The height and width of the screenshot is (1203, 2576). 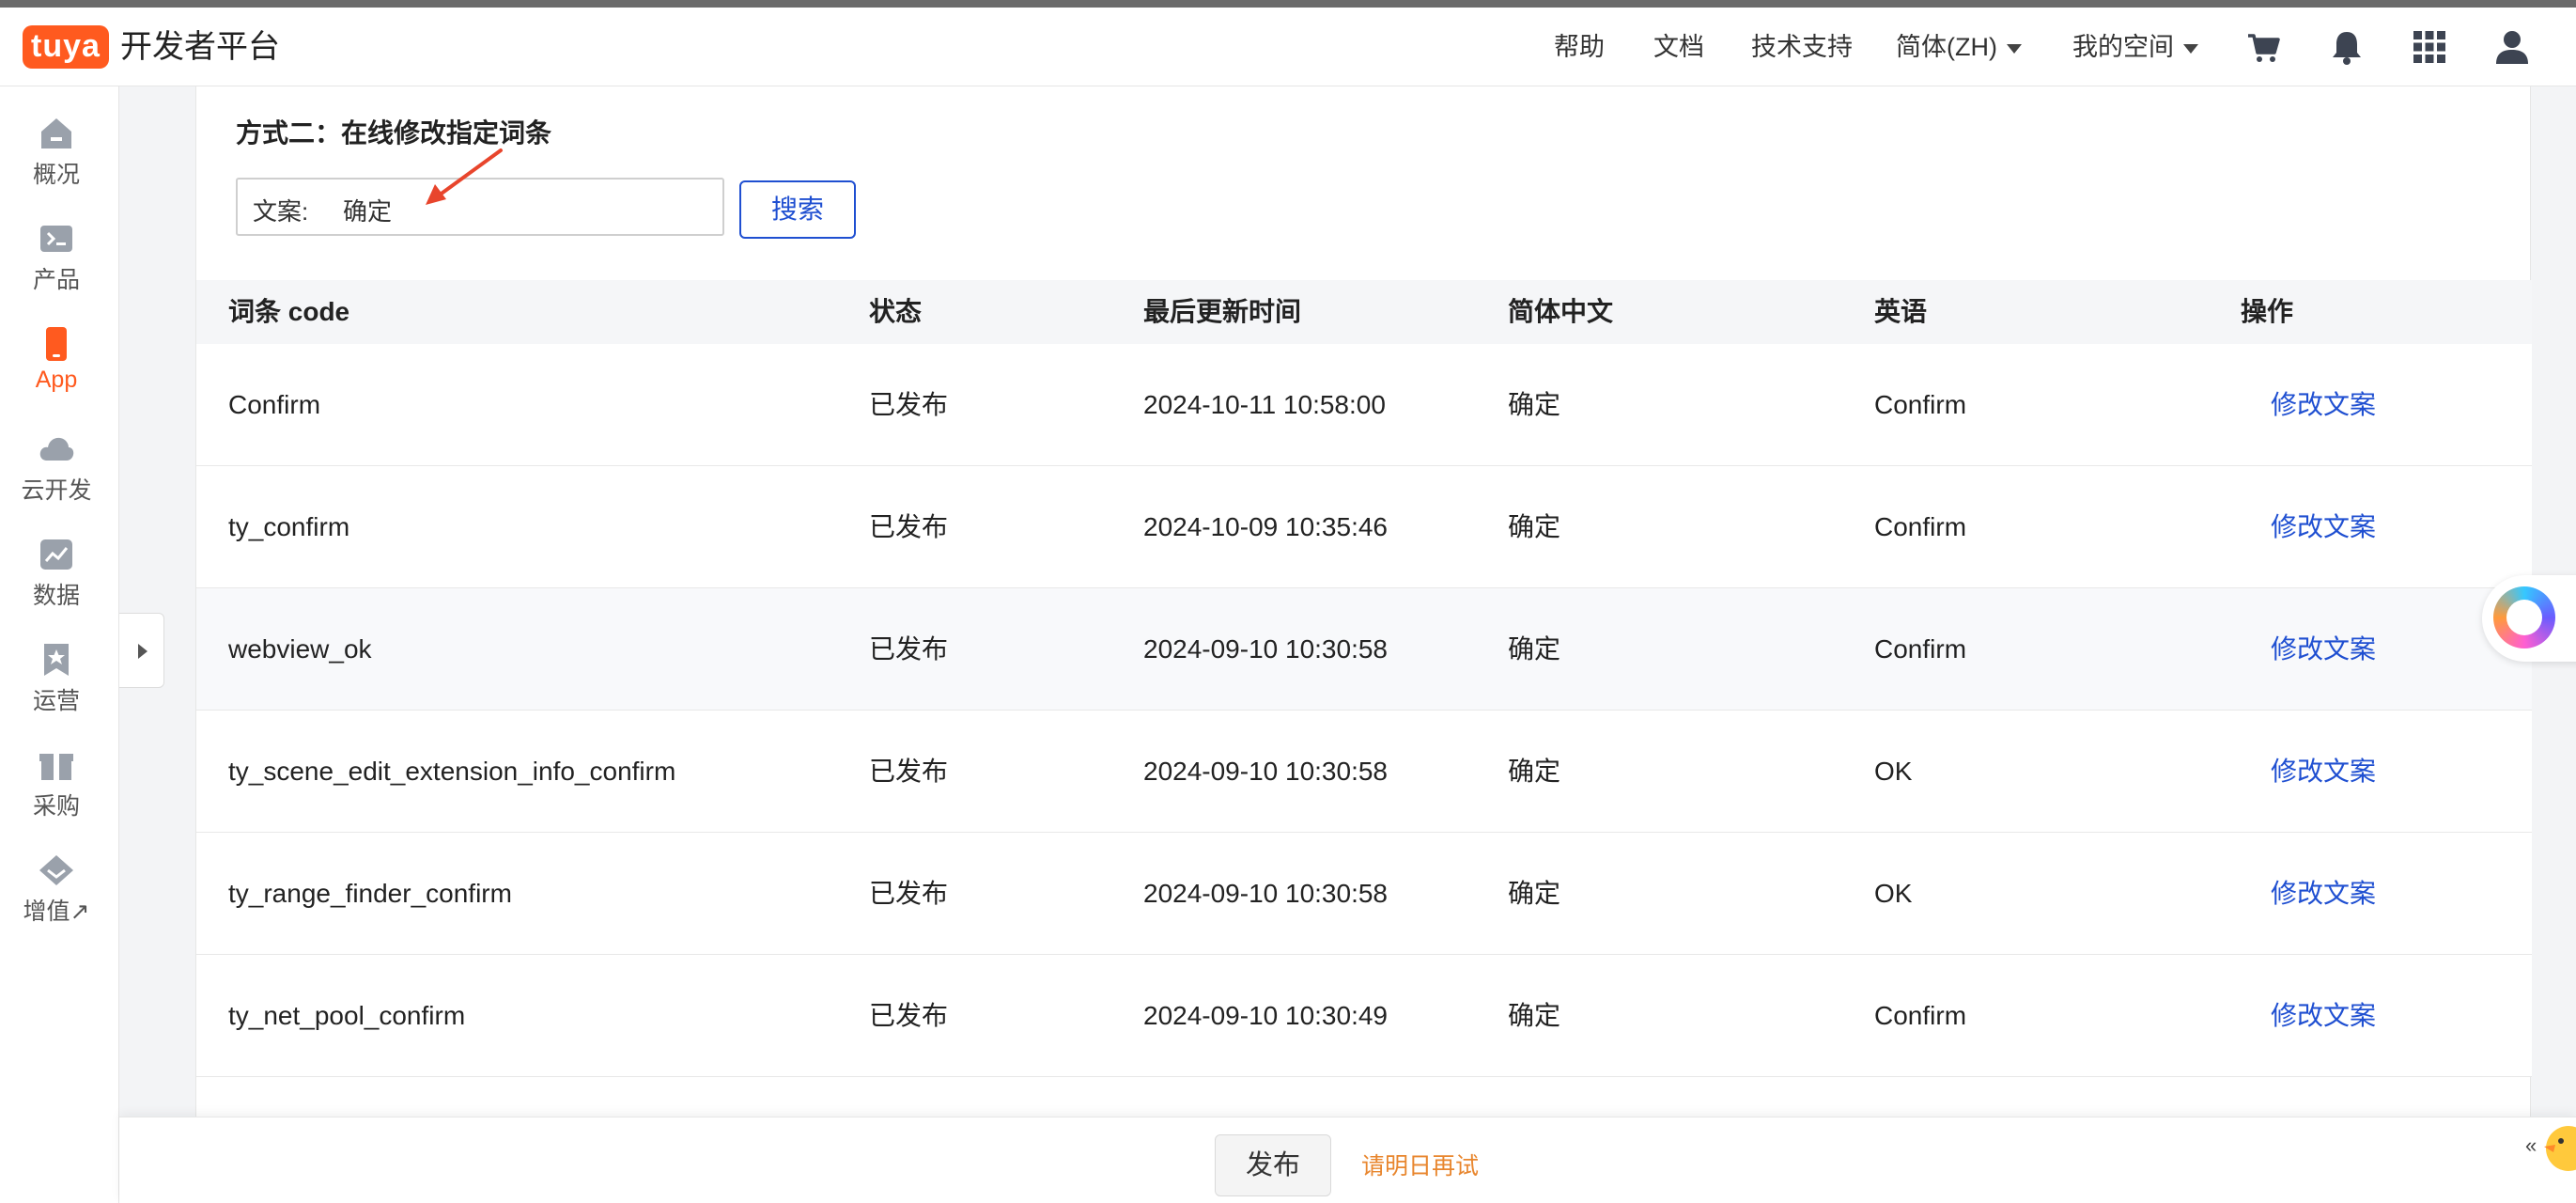 I want to click on tuya-logo: tuya, so click(x=66, y=47).